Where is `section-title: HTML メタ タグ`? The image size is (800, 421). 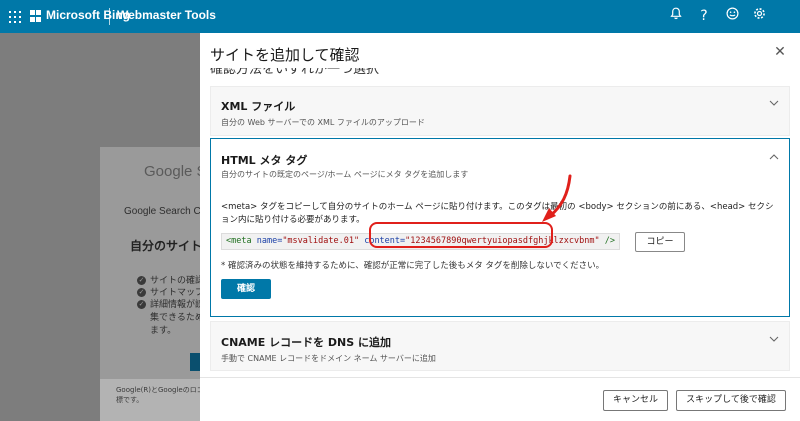
section-title: HTML メタ タグ is located at coordinates (264, 160).